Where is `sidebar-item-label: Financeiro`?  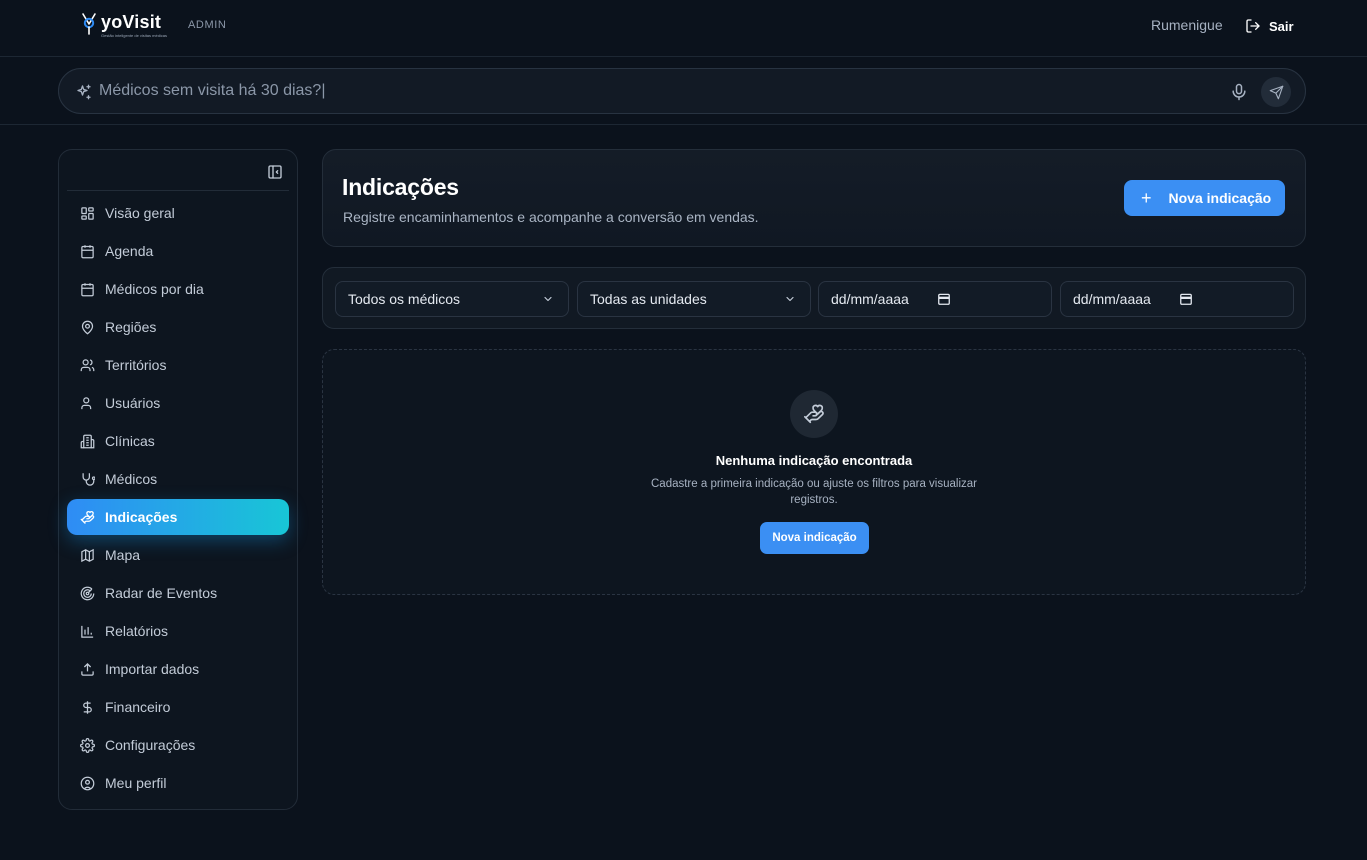 sidebar-item-label: Financeiro is located at coordinates (138, 707).